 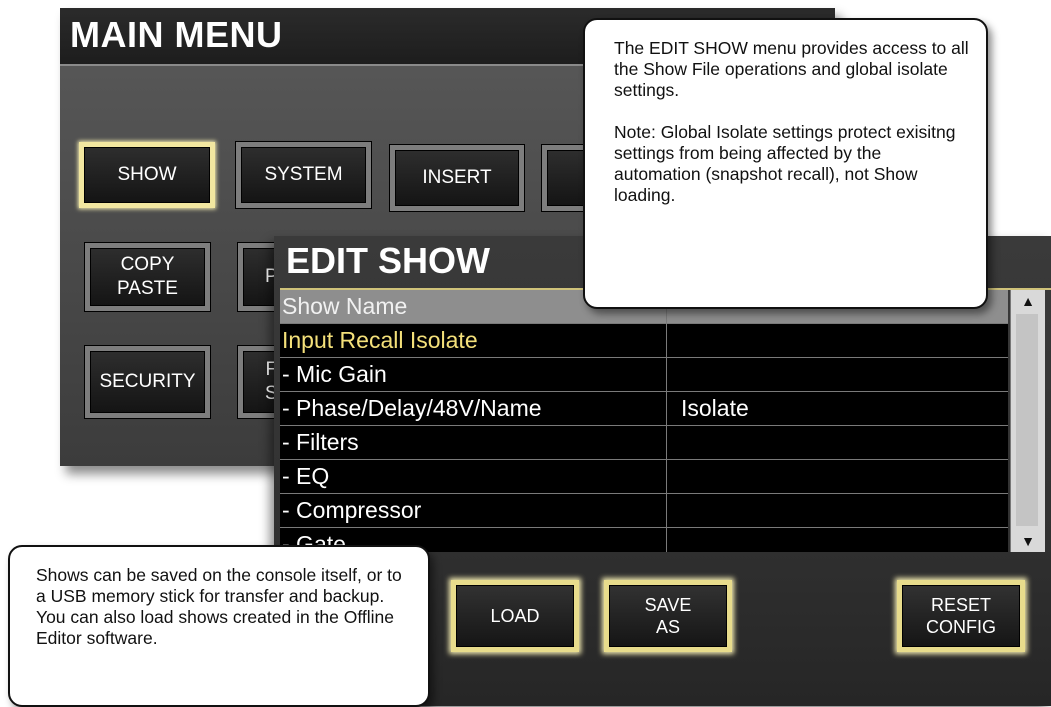 I want to click on row-label: - Mic Gain, so click(x=473, y=374).